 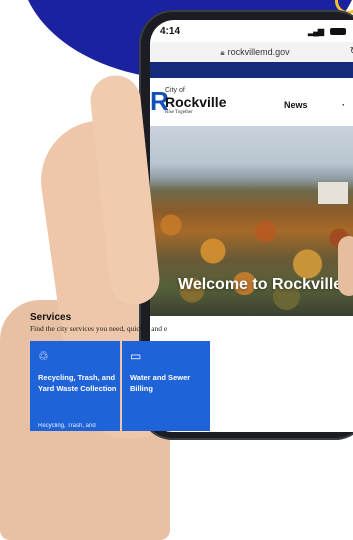 What do you see at coordinates (170, 31) in the screenshot?
I see `status-time: 4:14` at bounding box center [170, 31].